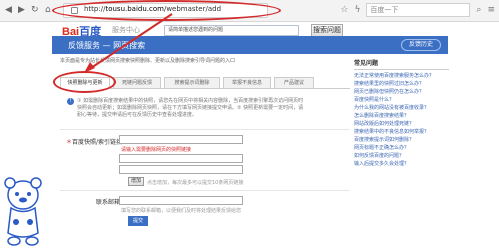  Describe the element at coordinates (389, 83) in the screenshot. I see `faq-link: 搜索结果里的快照过旧怎么办？` at that location.